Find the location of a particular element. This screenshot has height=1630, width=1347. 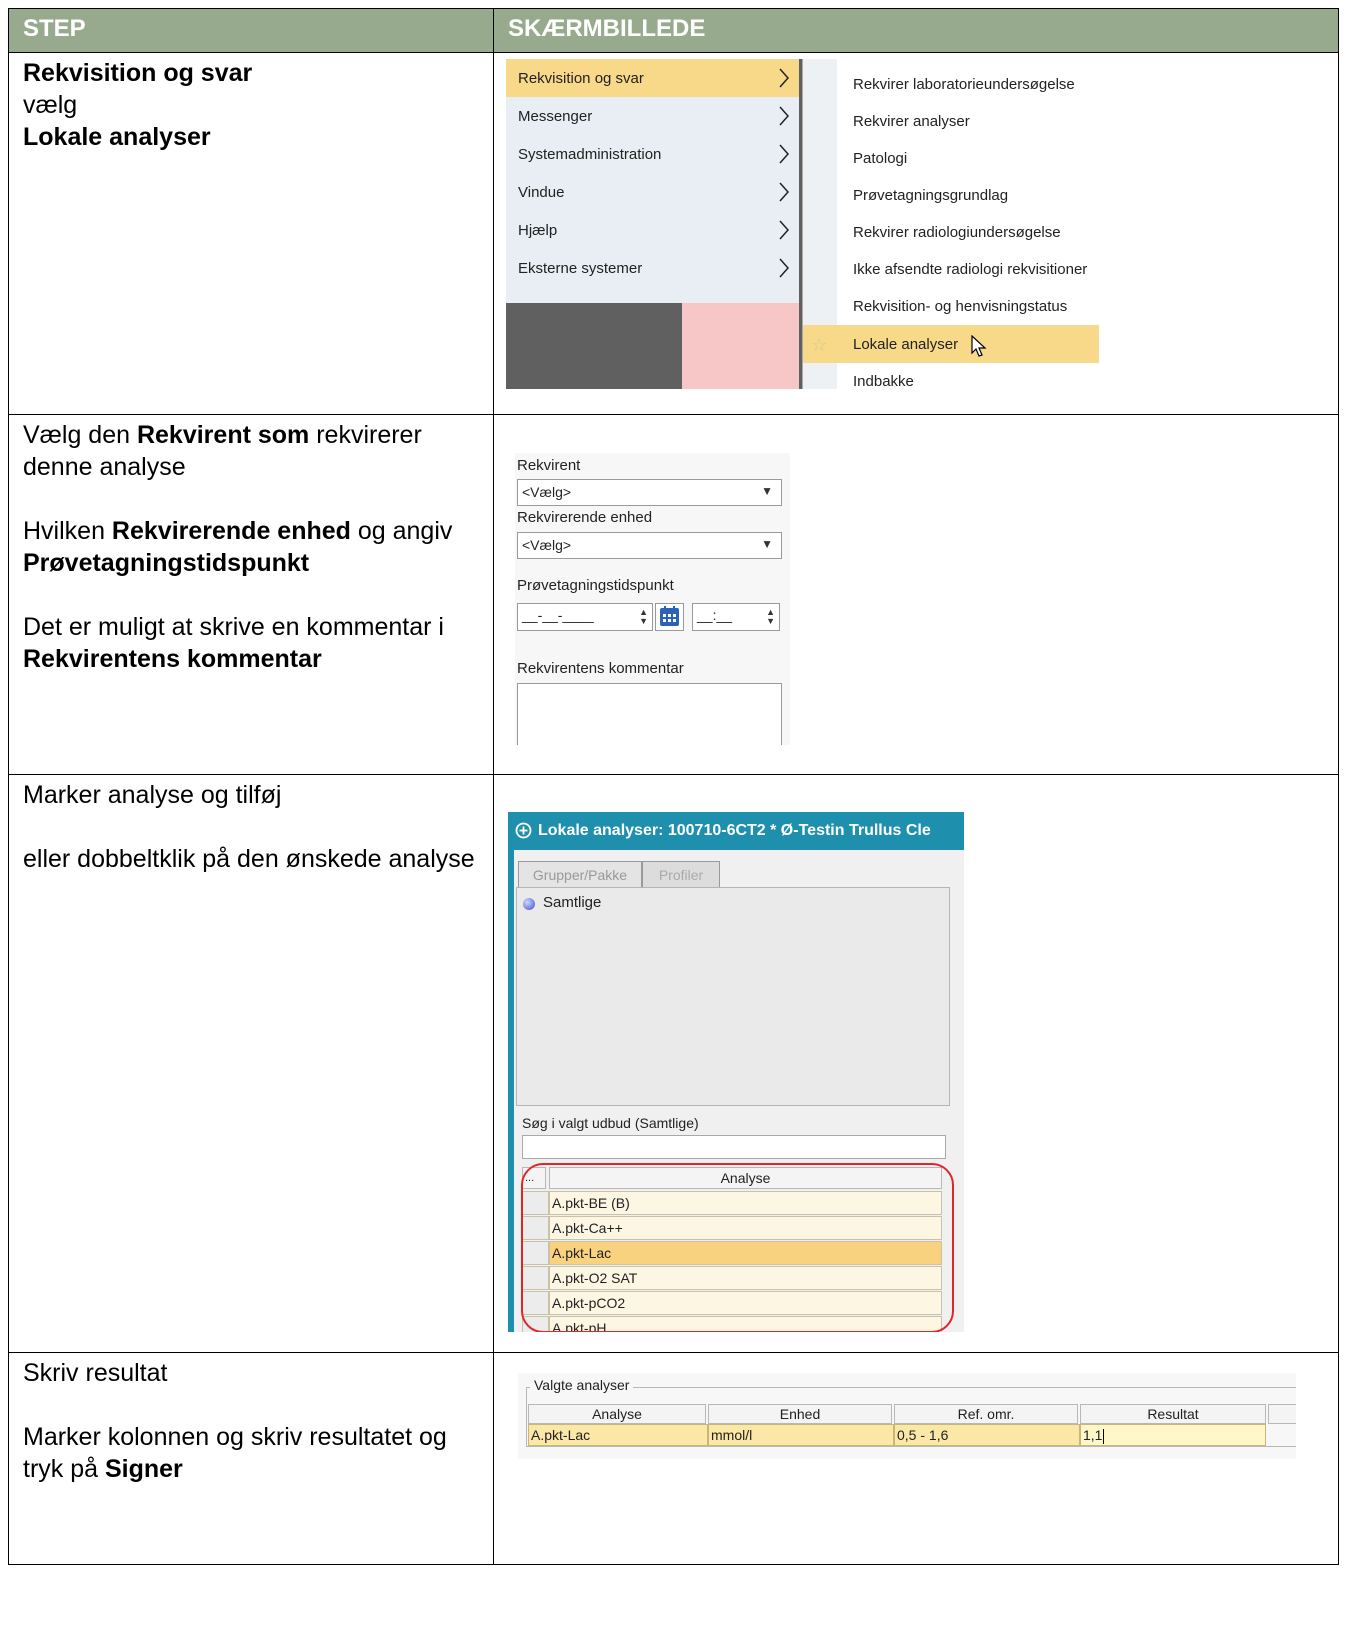

resultat-input: 1,1 is located at coordinates (1173, 1435).